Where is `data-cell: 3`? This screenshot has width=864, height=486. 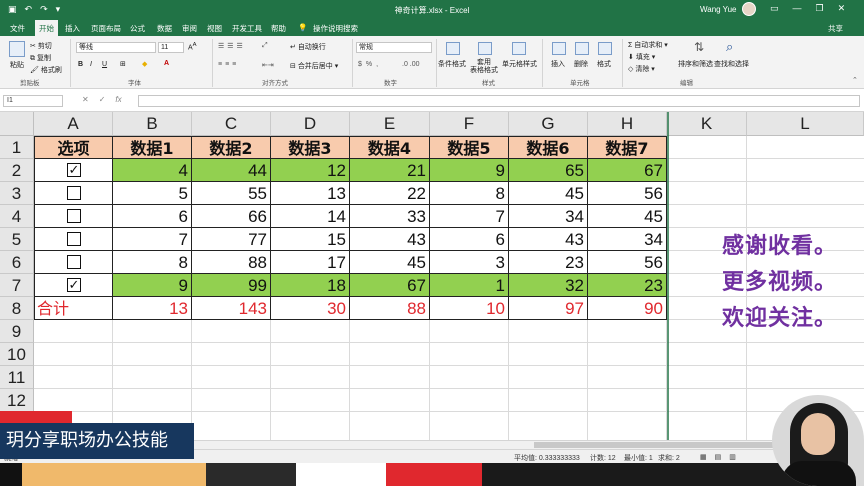
data-cell: 3 is located at coordinates (469, 262).